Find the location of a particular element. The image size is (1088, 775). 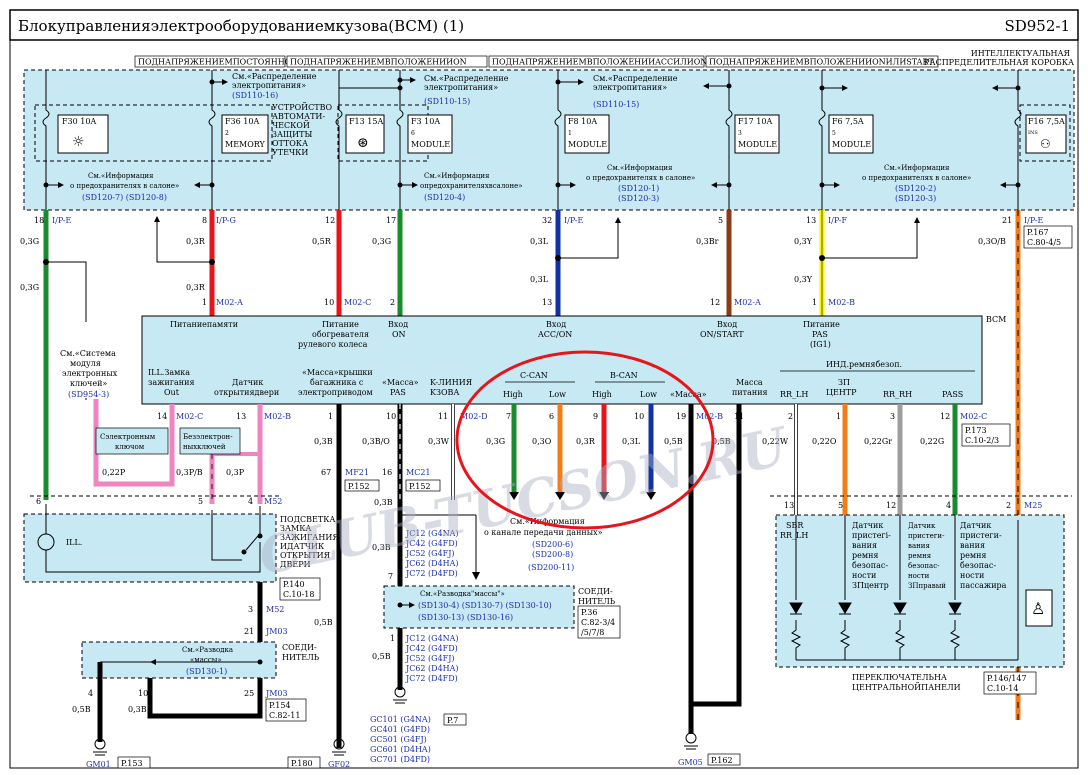

bcm-door-2: открытиядвери is located at coordinates (246, 392).